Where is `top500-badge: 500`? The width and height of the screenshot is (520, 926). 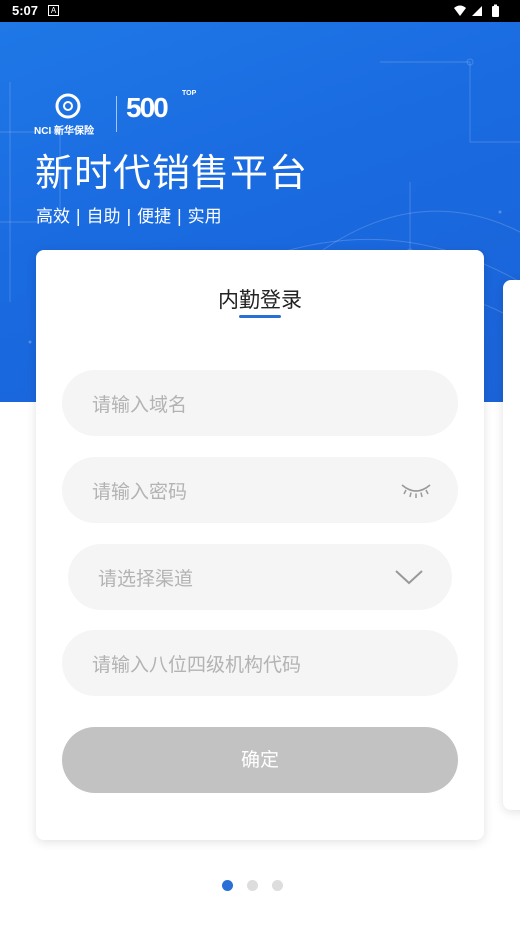 top500-badge: 500 is located at coordinates (147, 107).